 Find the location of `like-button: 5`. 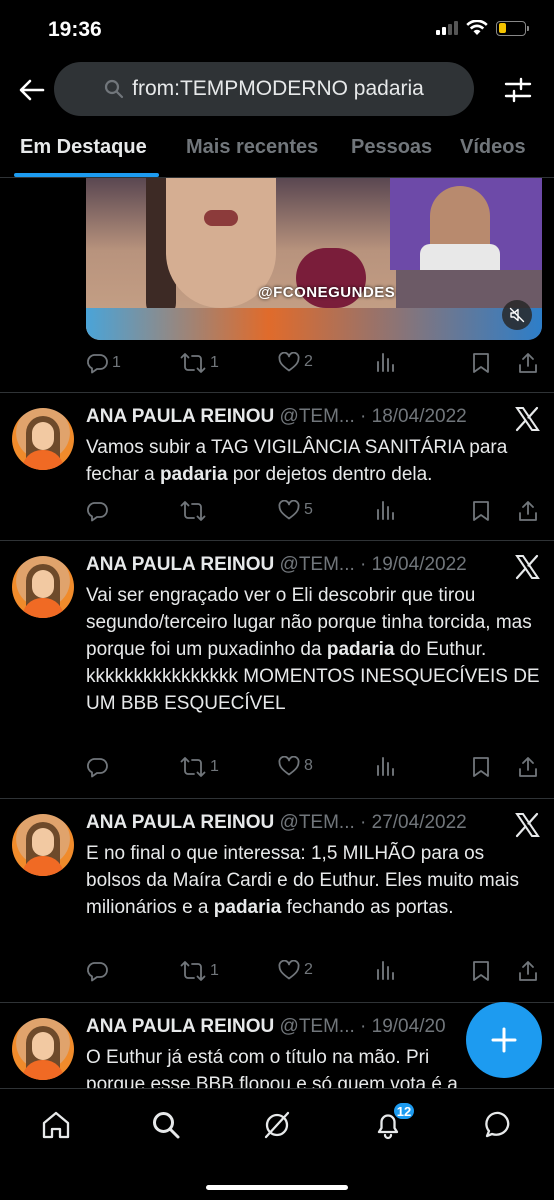

like-button: 5 is located at coordinates (295, 510).